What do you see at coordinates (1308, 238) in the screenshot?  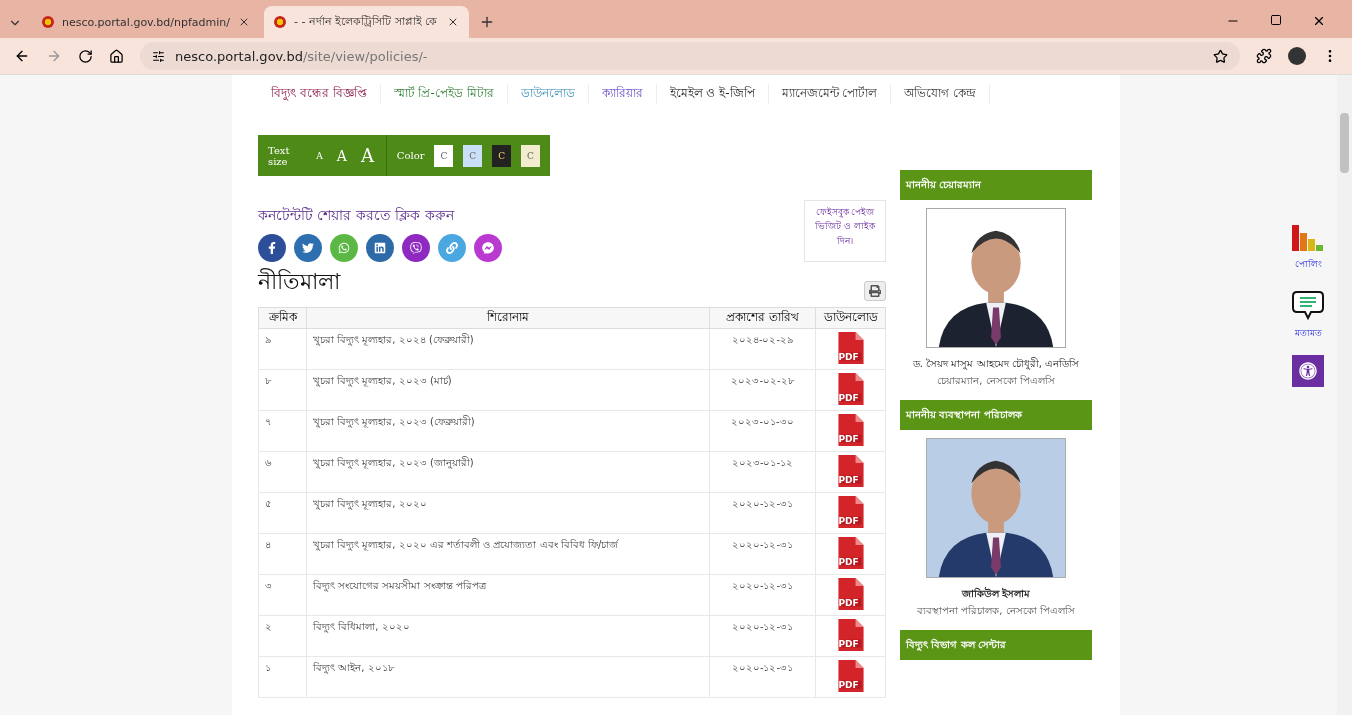 I see `bar-chart-icon` at bounding box center [1308, 238].